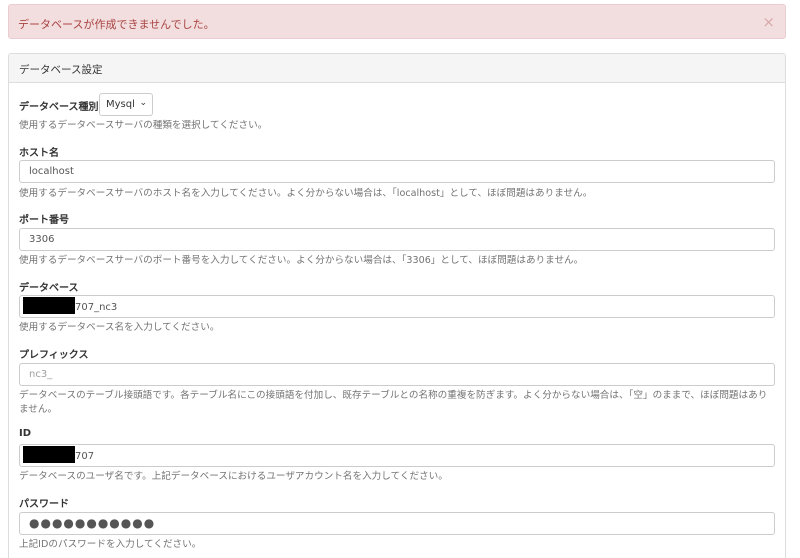 Image resolution: width=800 pixels, height=558 pixels. I want to click on port-input: 3306, so click(397, 239).